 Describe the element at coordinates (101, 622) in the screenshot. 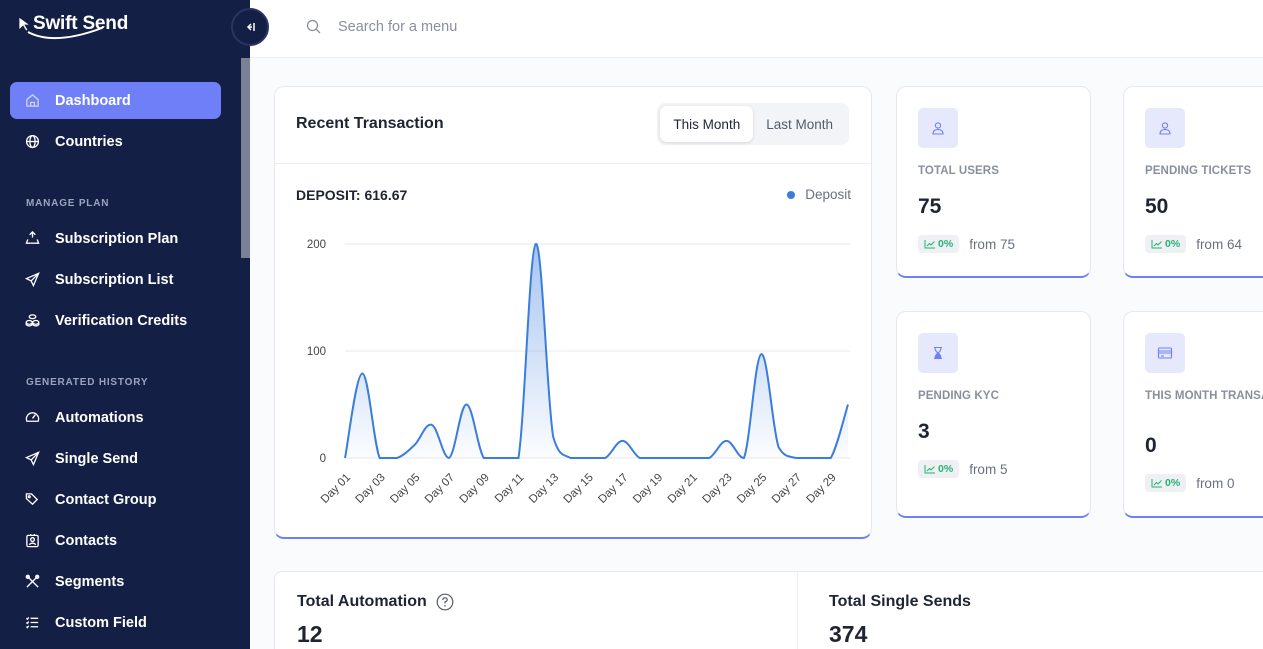

I see `sidebar-item-label: Custom Field` at that location.